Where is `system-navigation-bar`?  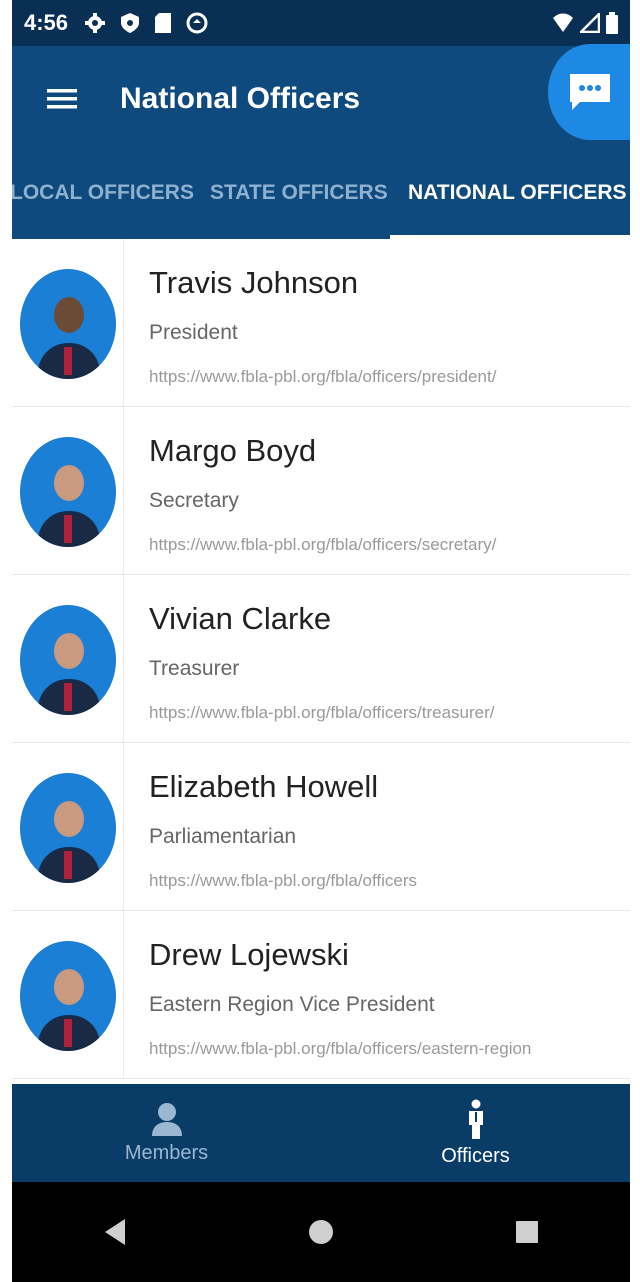
system-navigation-bar is located at coordinates (321, 1232).